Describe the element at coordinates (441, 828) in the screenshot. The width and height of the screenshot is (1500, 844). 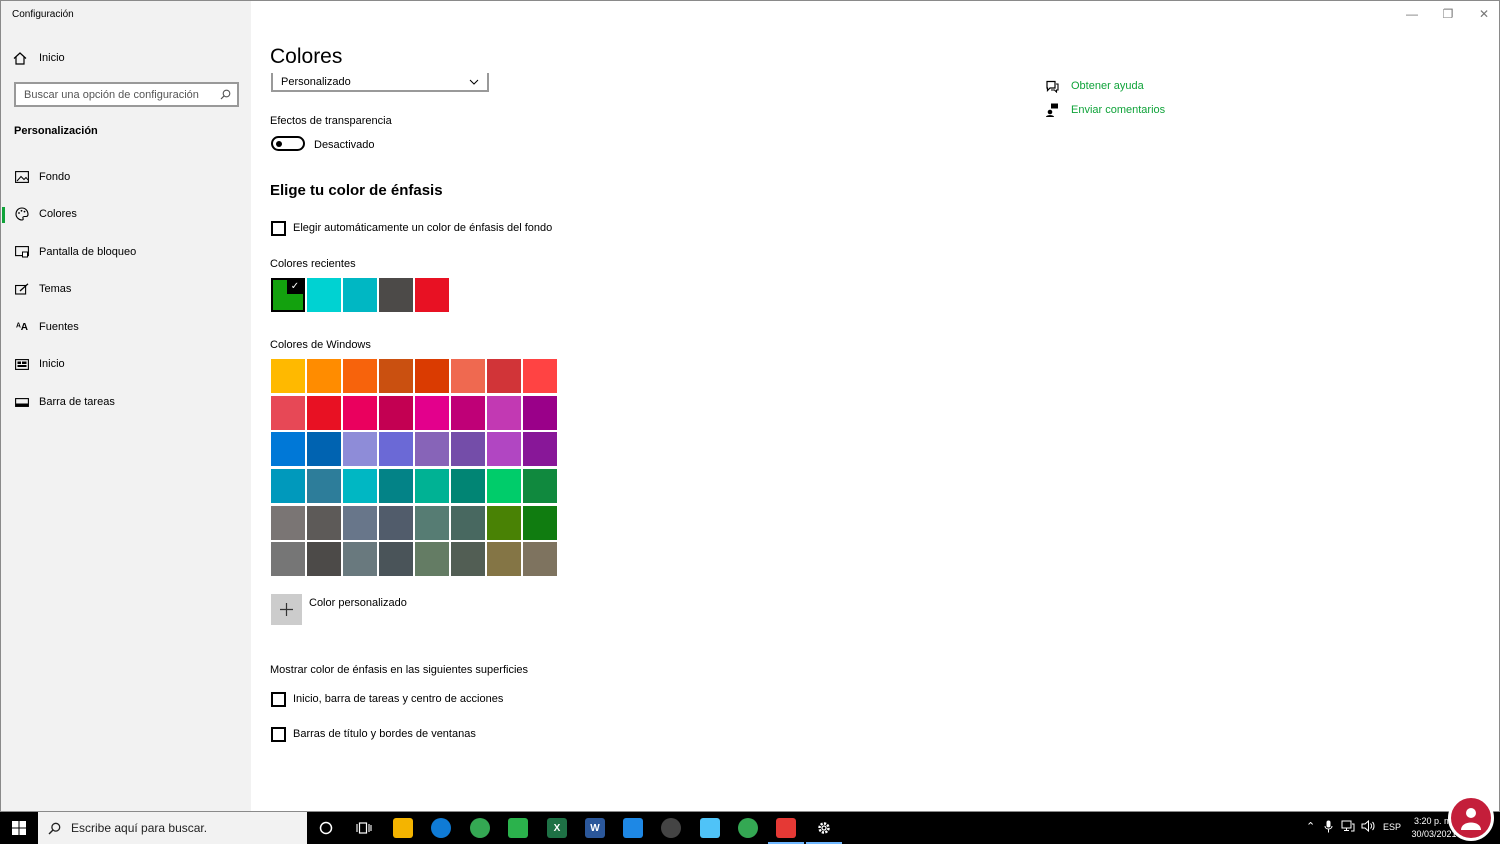
I see `edge-icon` at that location.